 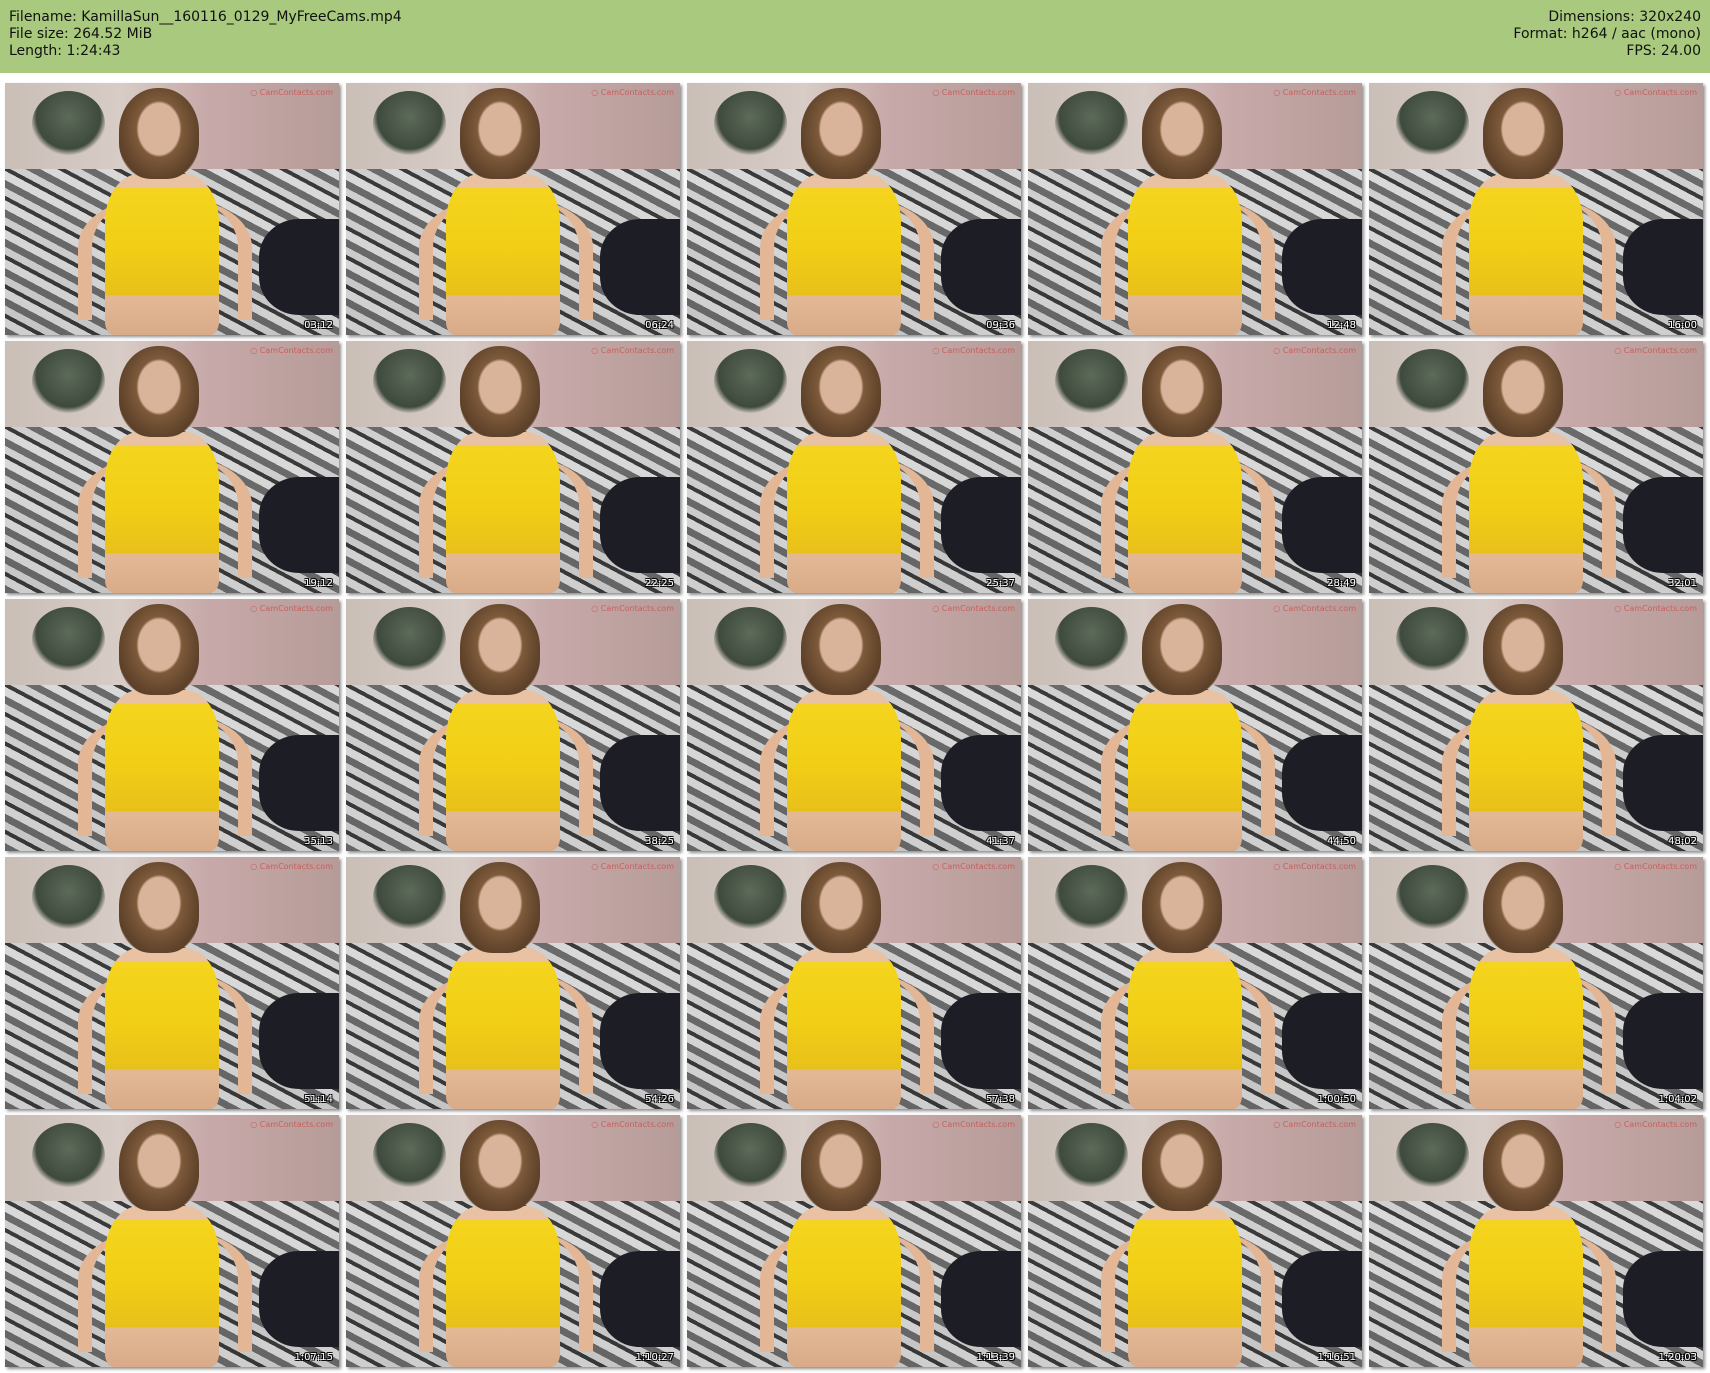 I want to click on video-thumbnail: ○ CamContacts.com 09:36, so click(x=854, y=209).